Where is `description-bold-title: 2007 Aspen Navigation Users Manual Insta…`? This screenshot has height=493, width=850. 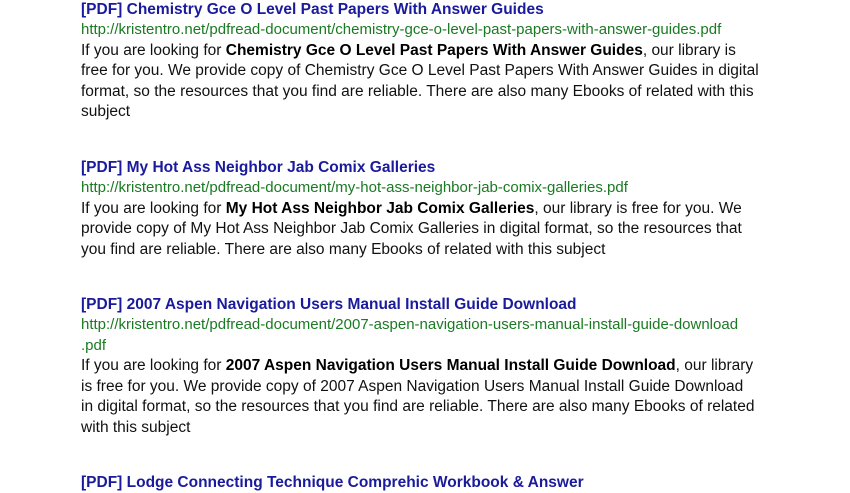 description-bold-title: 2007 Aspen Navigation Users Manual Insta… is located at coordinates (450, 365).